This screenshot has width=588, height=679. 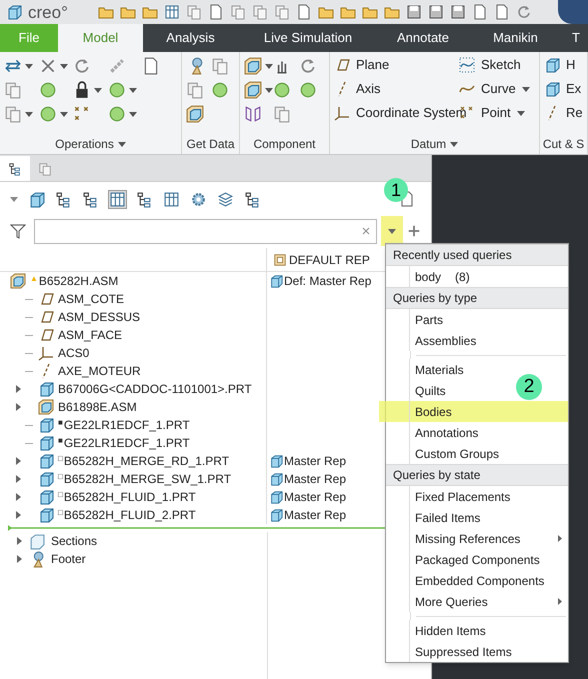 What do you see at coordinates (148, 479) in the screenshot?
I see `tree-item: B65282H_MERGE_SW_1.PRT` at bounding box center [148, 479].